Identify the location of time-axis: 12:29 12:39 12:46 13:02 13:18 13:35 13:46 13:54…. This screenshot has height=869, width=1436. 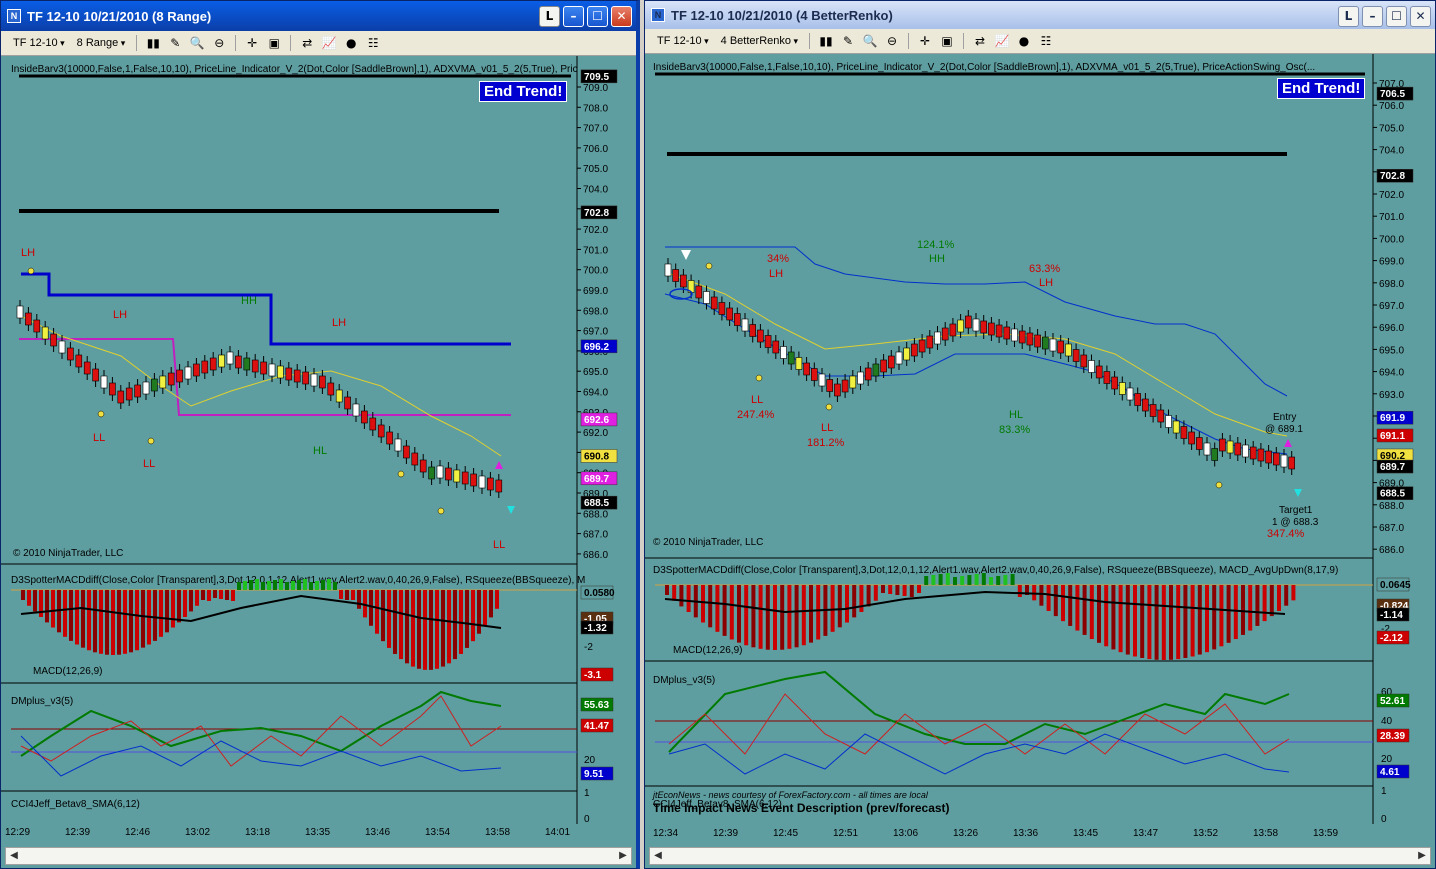
(287, 832).